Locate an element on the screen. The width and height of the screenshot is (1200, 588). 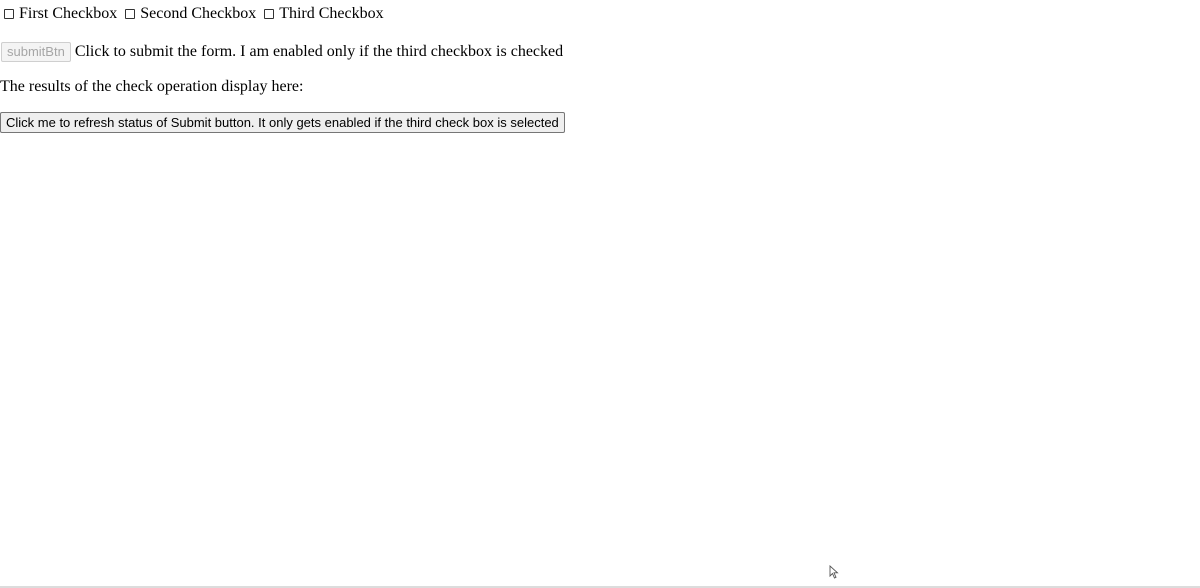
submit-button: submitBtn is located at coordinates (36, 52).